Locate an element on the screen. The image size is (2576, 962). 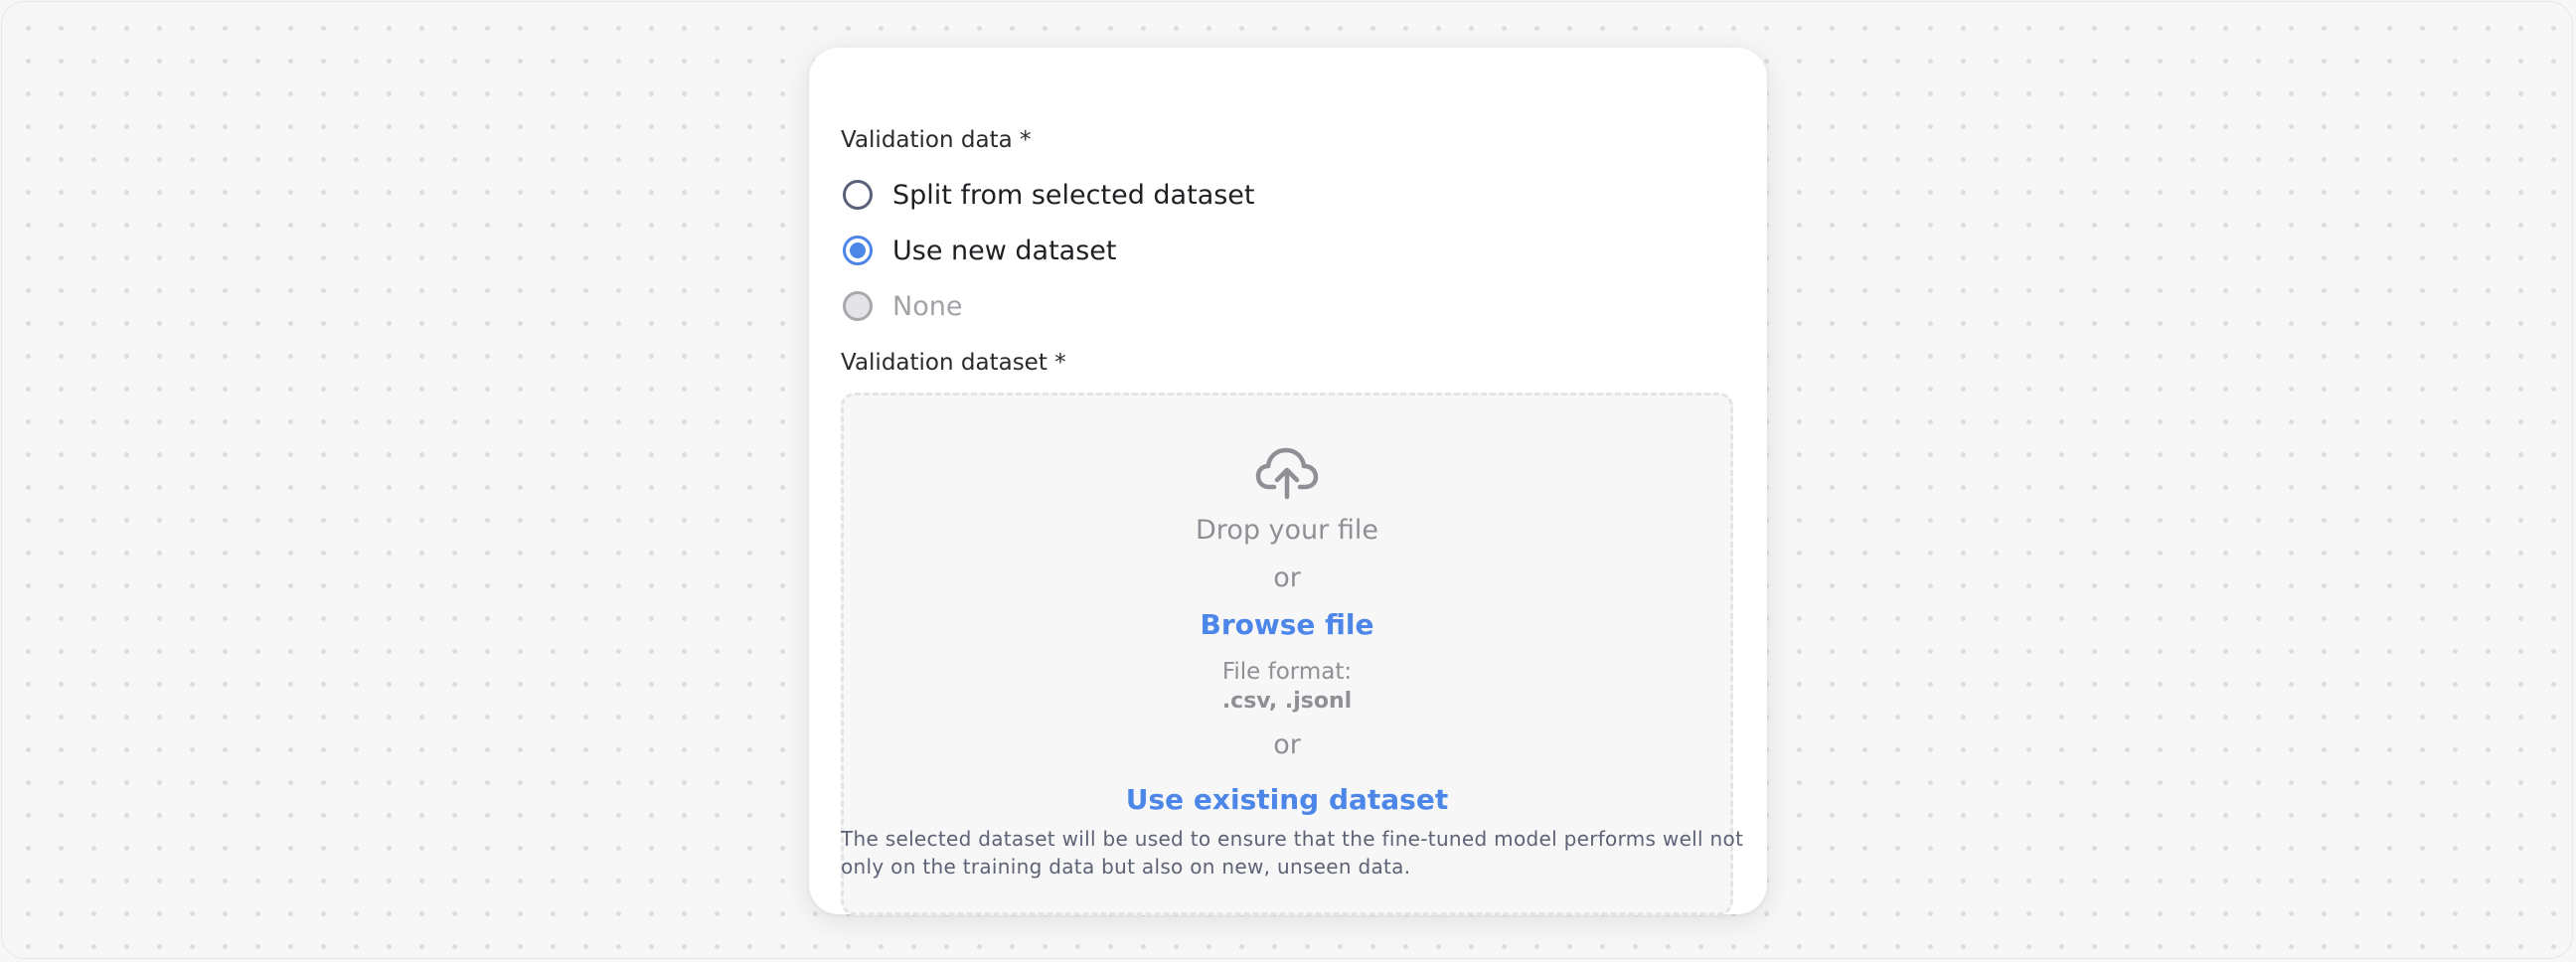
radio-option-new-dataset: Use new dataset is located at coordinates (980, 250).